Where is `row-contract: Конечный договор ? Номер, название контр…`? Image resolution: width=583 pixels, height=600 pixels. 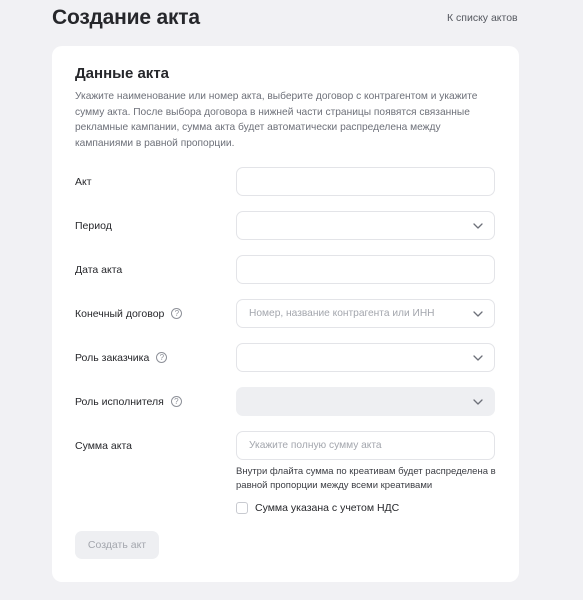
row-contract: Конечный договор ? Номер, название контр… is located at coordinates (285, 313).